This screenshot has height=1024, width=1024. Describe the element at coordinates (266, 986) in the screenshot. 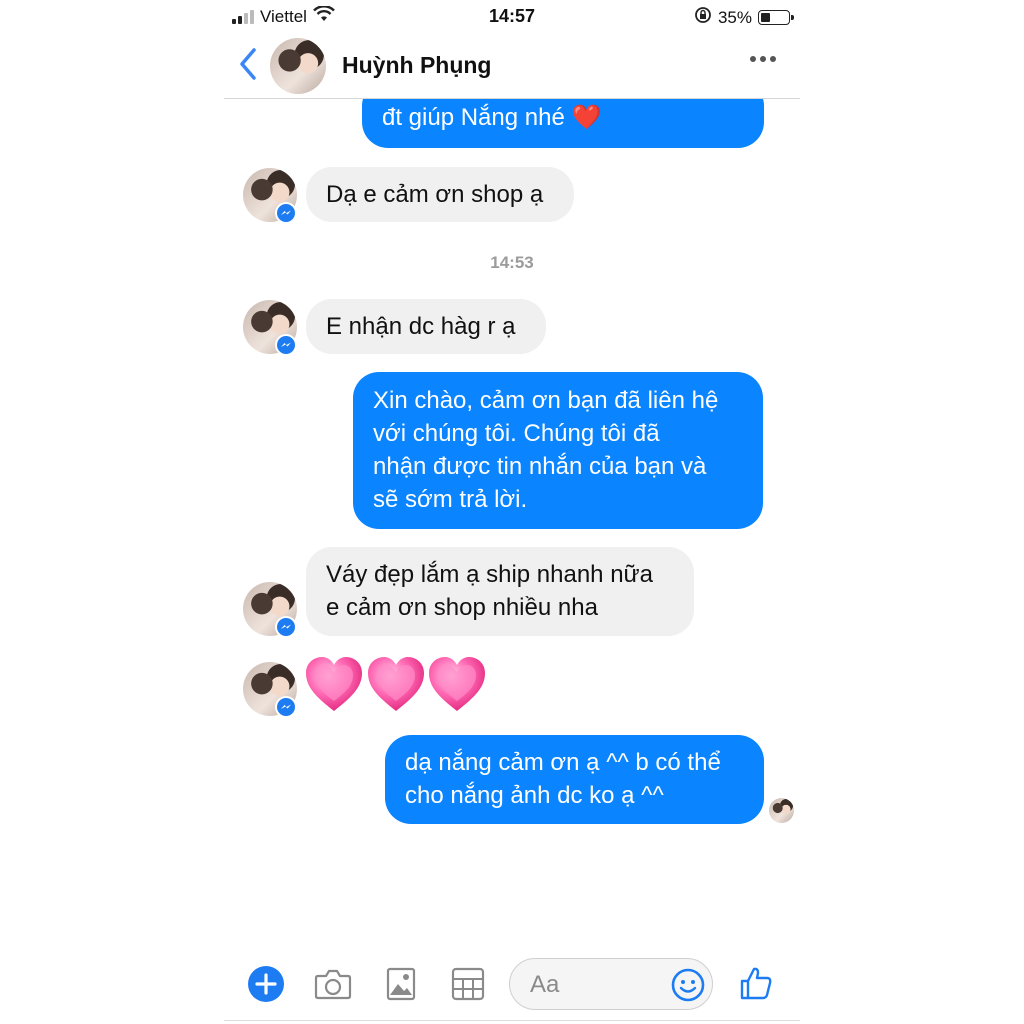

I see `add-icon` at that location.